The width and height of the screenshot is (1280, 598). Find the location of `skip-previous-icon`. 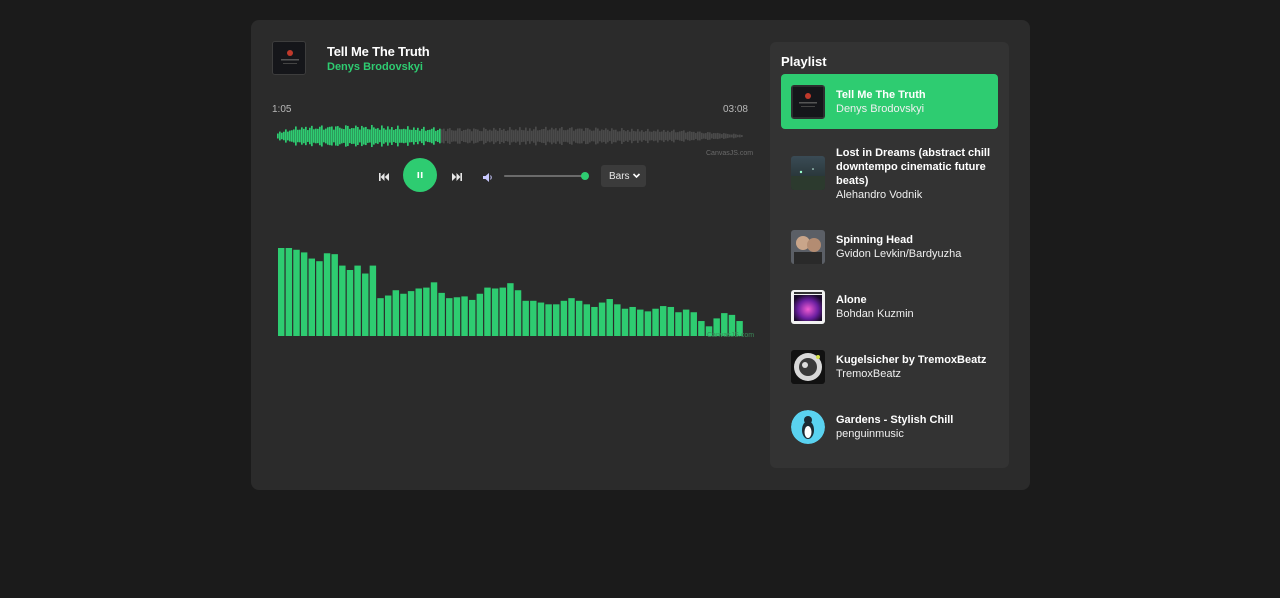

skip-previous-icon is located at coordinates (384, 177).